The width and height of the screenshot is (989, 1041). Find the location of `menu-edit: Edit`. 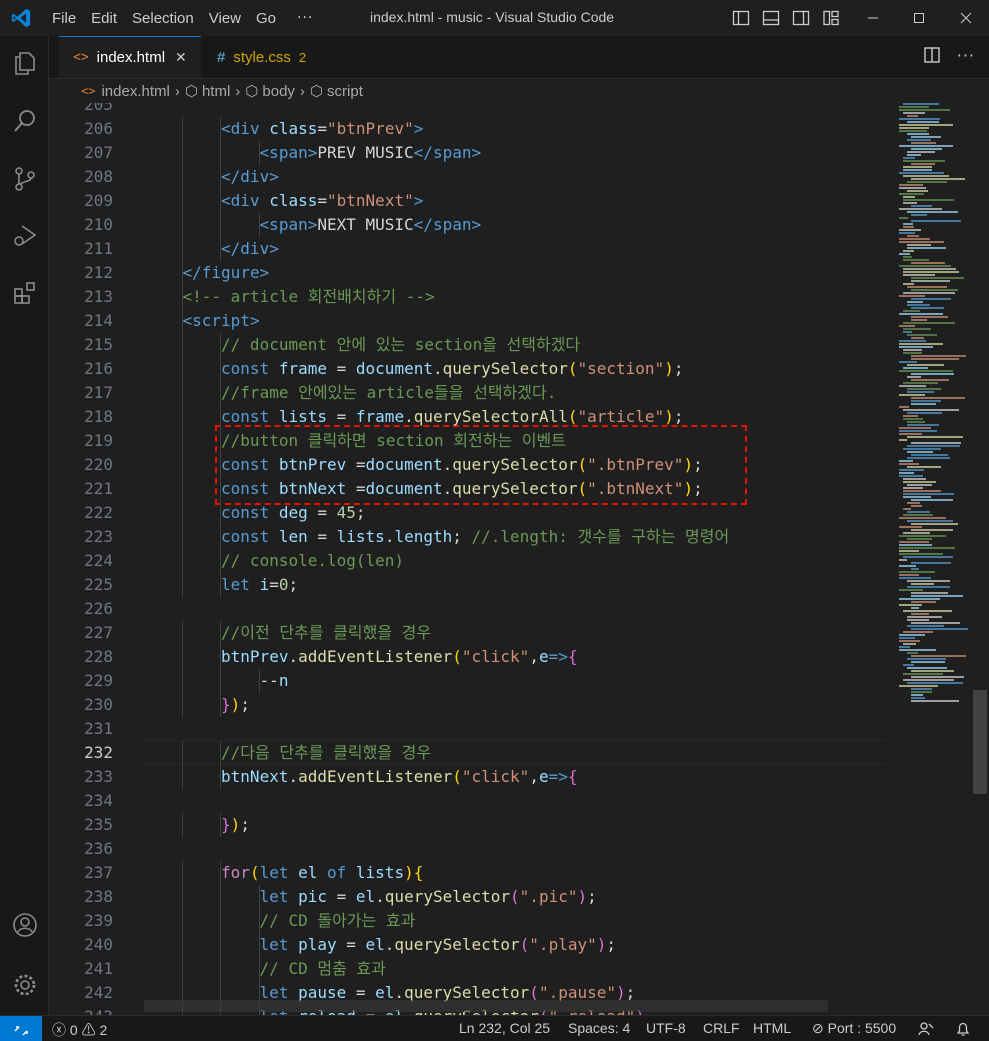

menu-edit: Edit is located at coordinates (105, 18).